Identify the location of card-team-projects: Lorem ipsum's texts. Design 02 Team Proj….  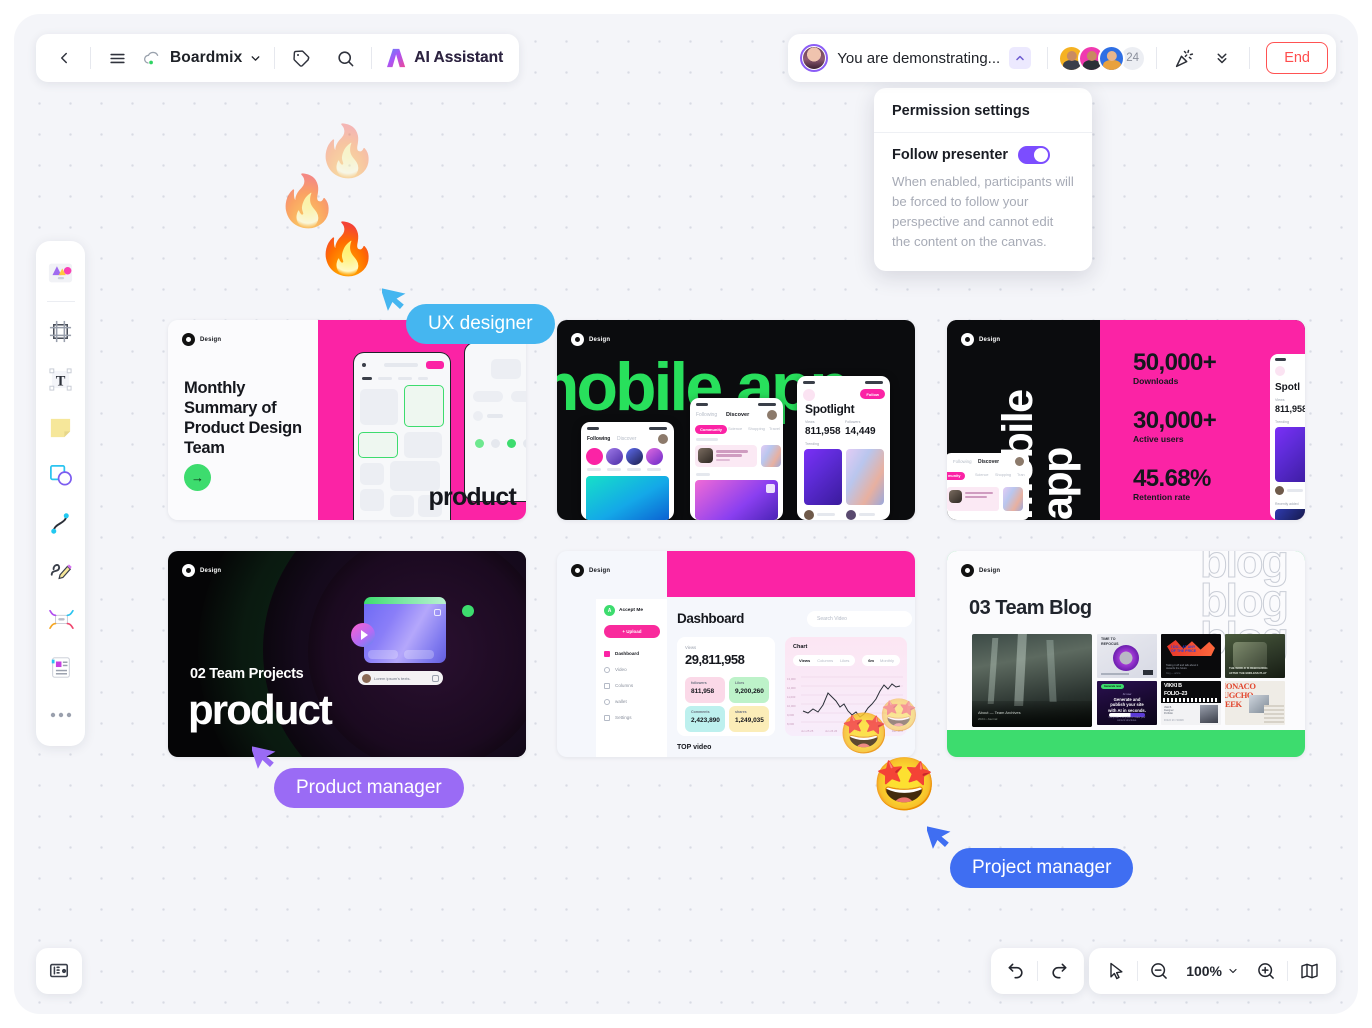
(347, 654).